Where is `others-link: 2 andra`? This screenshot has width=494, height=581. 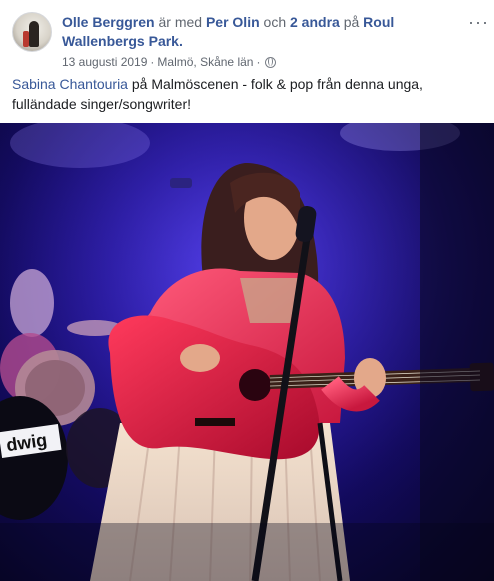 others-link: 2 andra is located at coordinates (315, 22).